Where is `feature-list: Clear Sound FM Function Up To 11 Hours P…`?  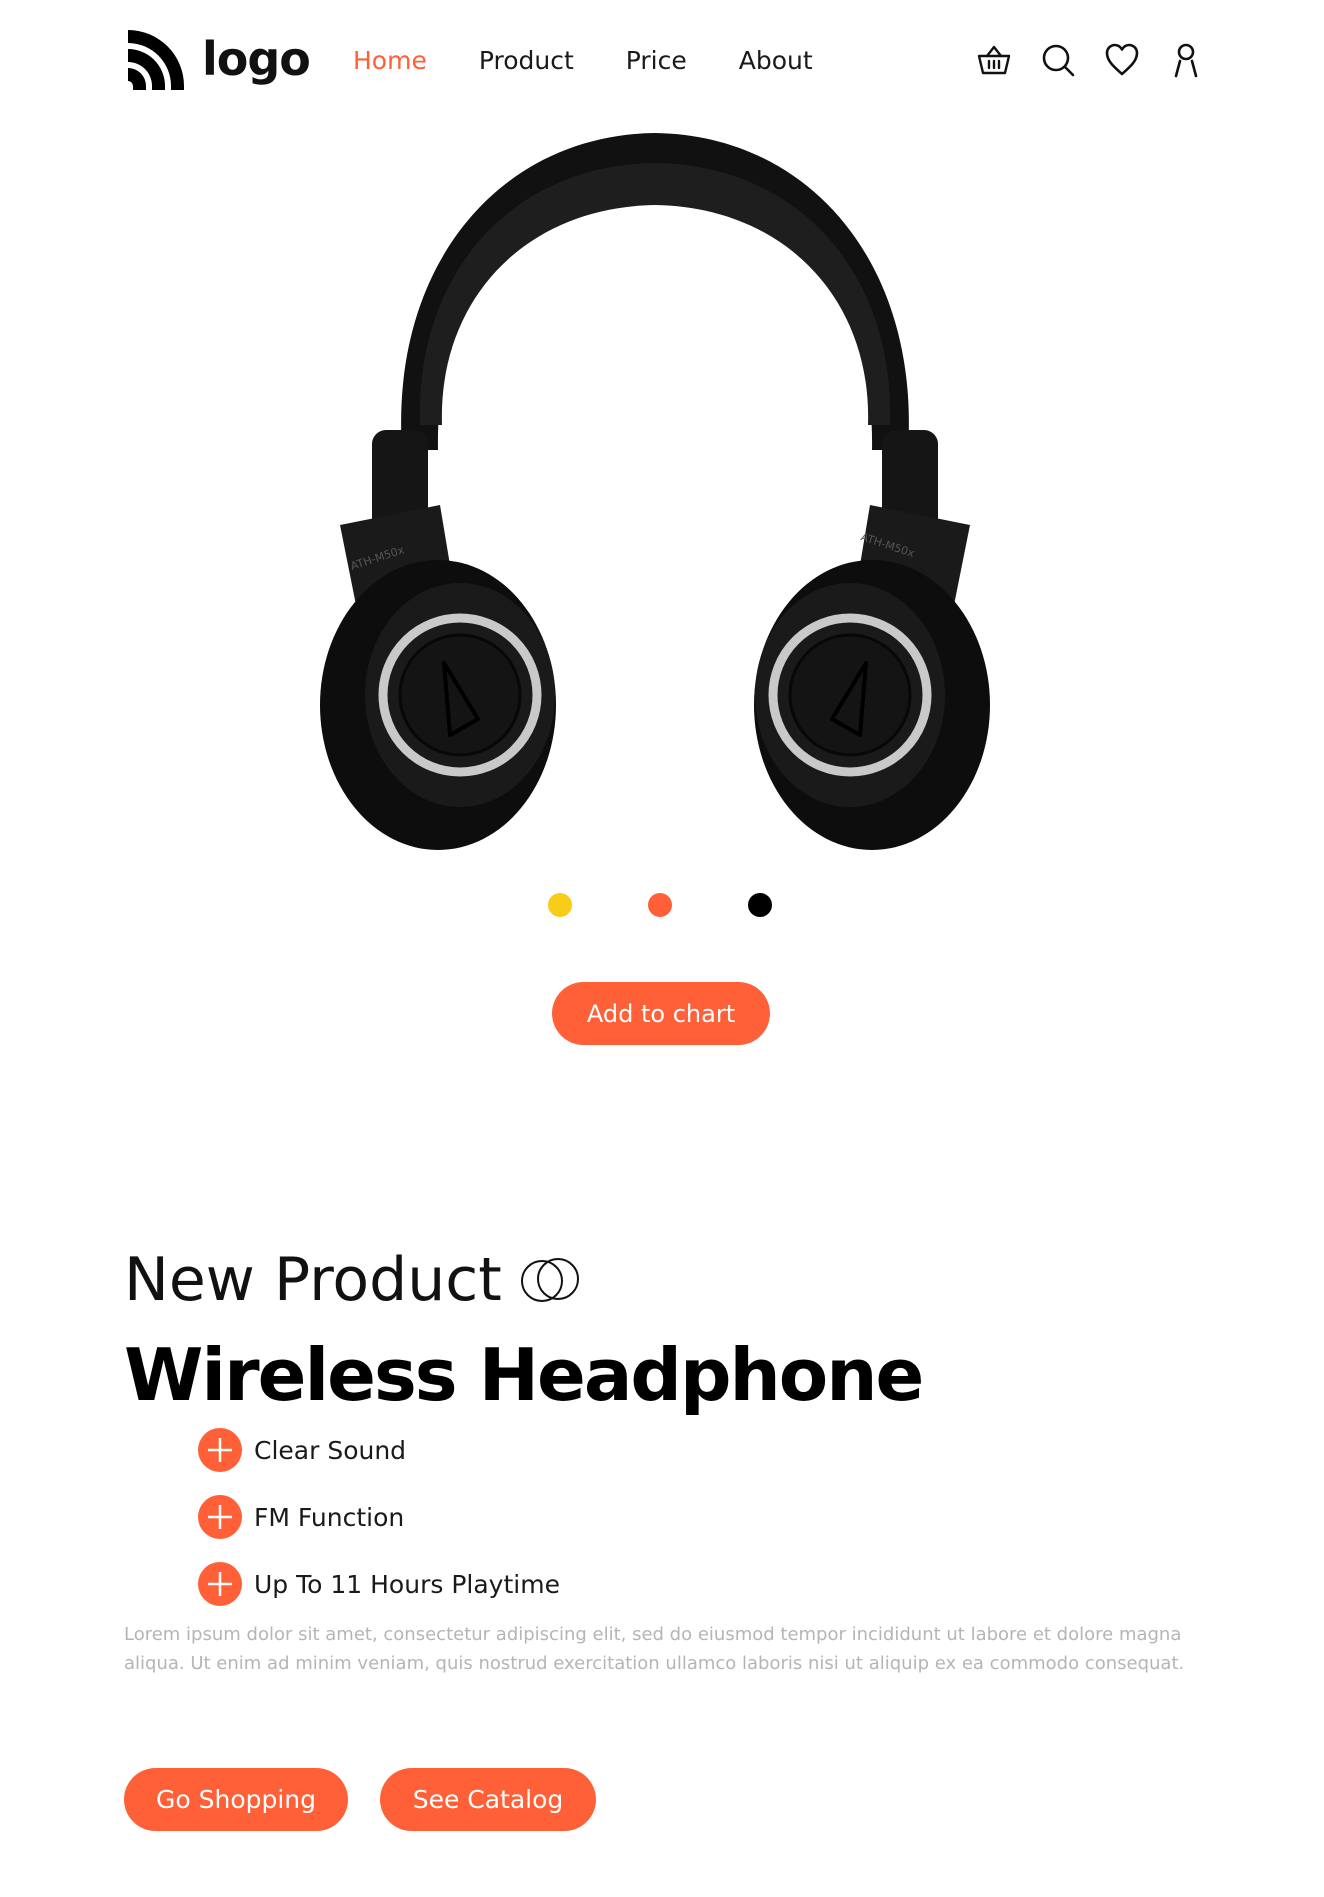
feature-list: Clear Sound FM Function Up To 11 Hours P… is located at coordinates (379, 1528).